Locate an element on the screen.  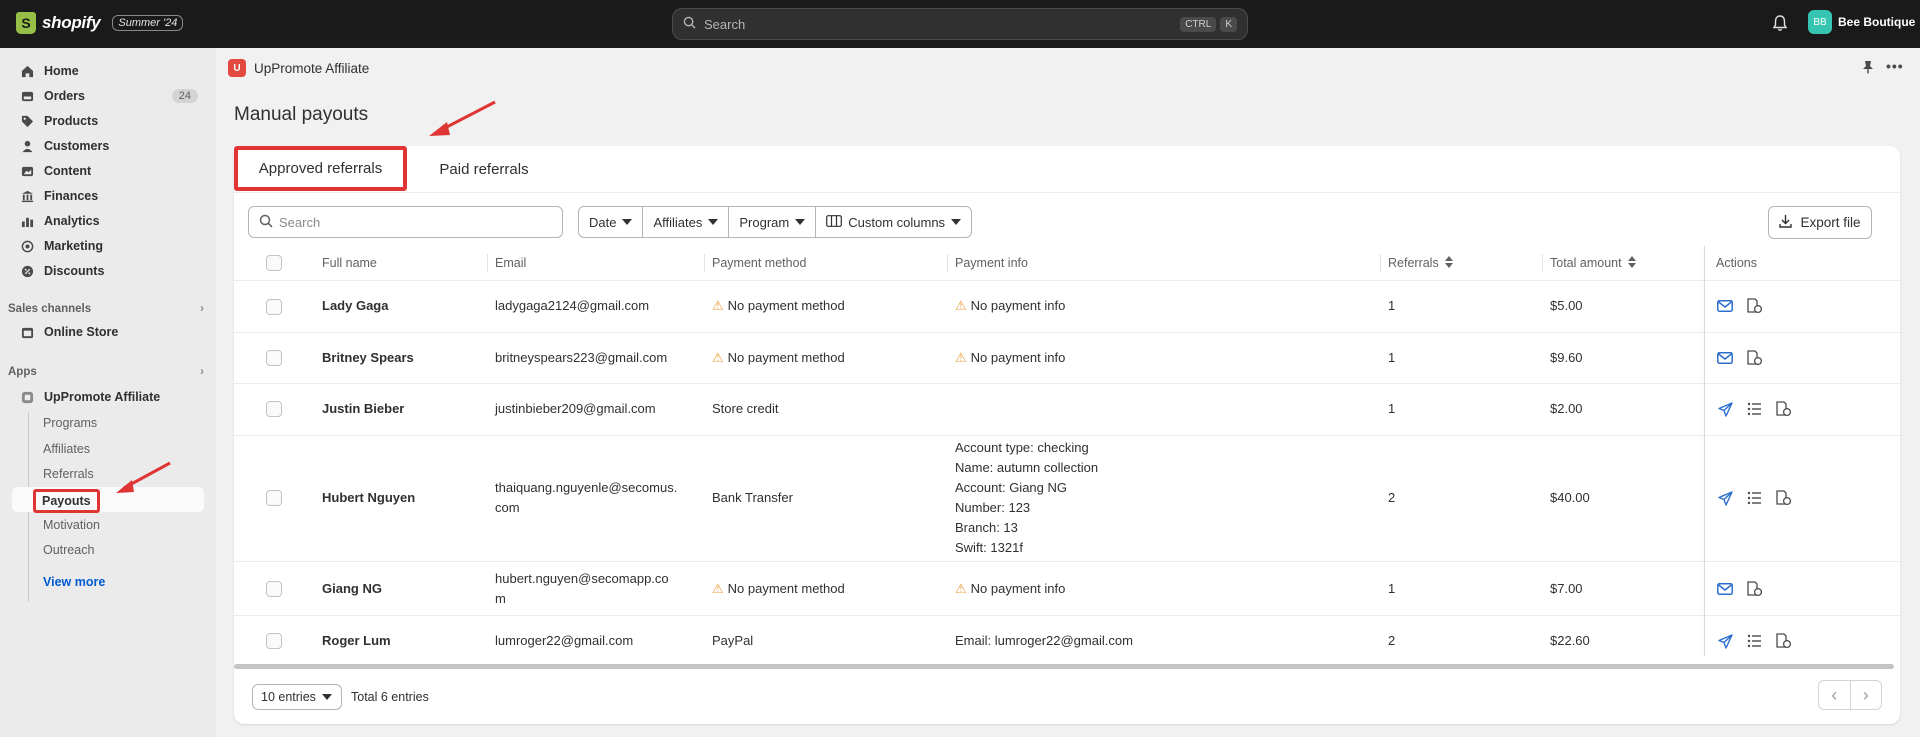
header-email: Email is located at coordinates (510, 263).